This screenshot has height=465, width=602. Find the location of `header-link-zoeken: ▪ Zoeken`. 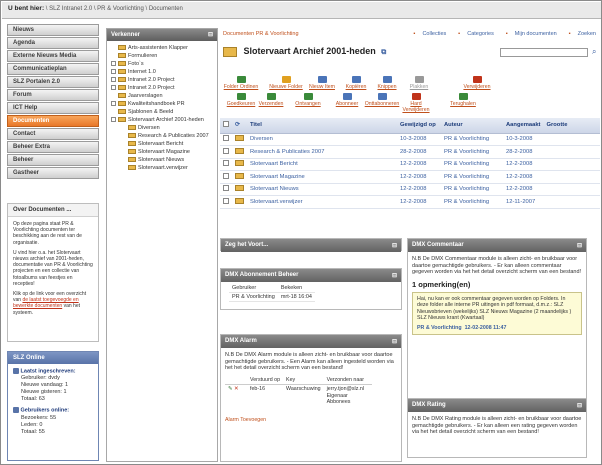

header-link-zoeken: ▪ Zoeken is located at coordinates (579, 34).